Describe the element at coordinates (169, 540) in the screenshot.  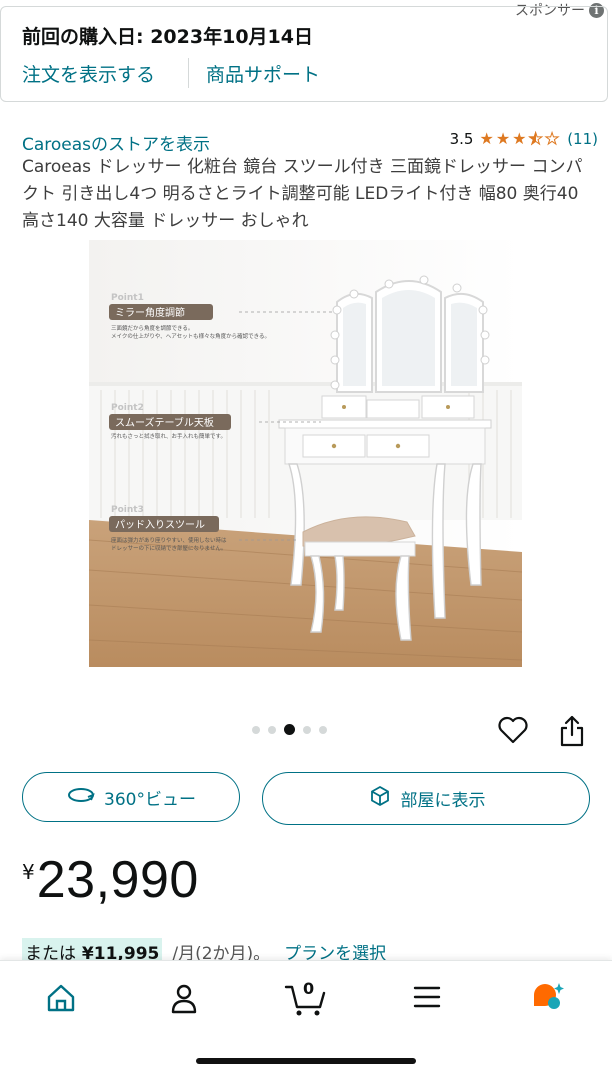
I see `point3-line1: 座面は弾力があり座りやすい、使用しない時は` at that location.